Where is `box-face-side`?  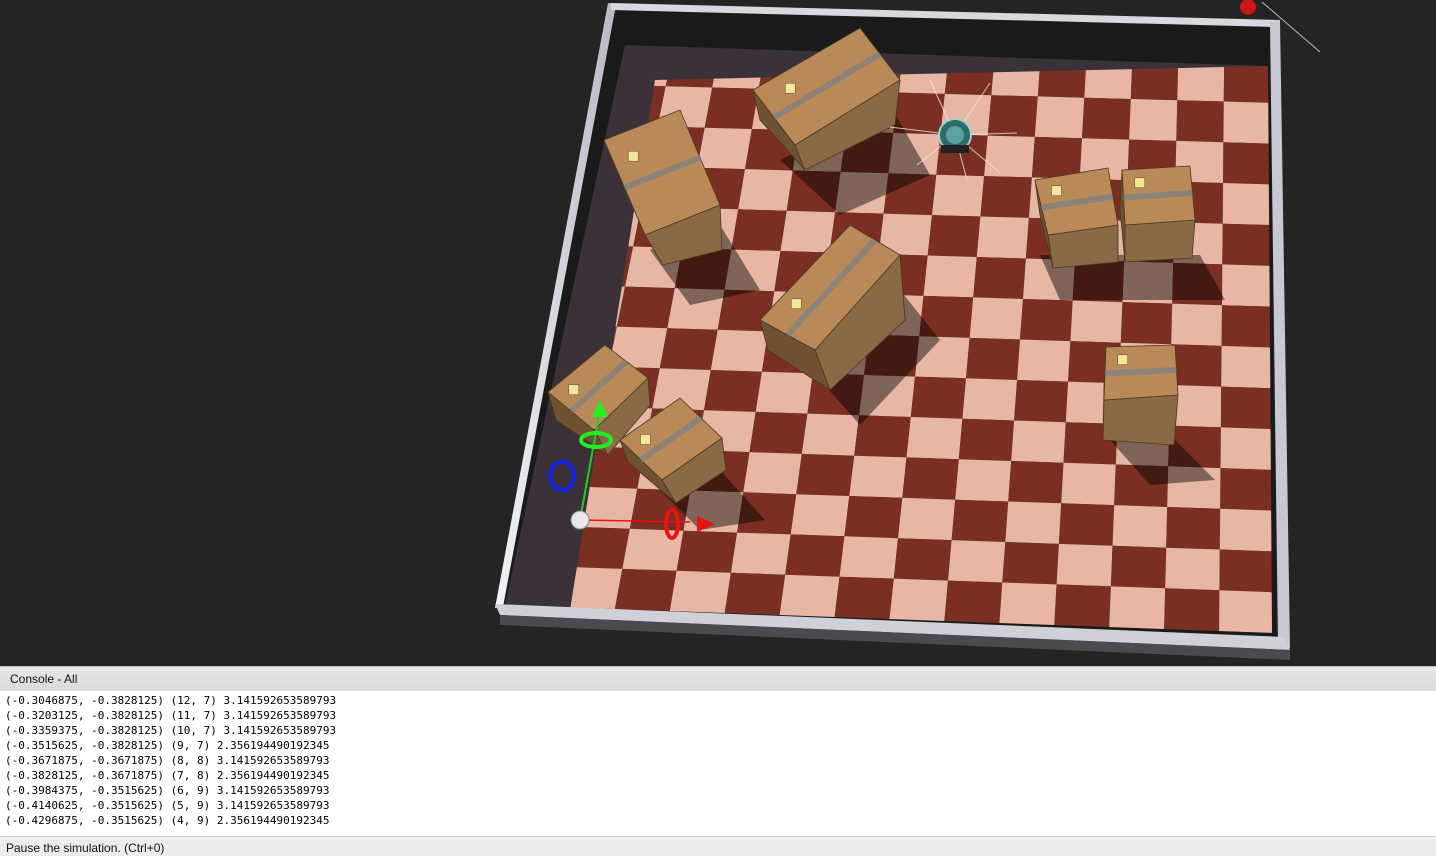
box-face-side is located at coordinates (1160, 241).